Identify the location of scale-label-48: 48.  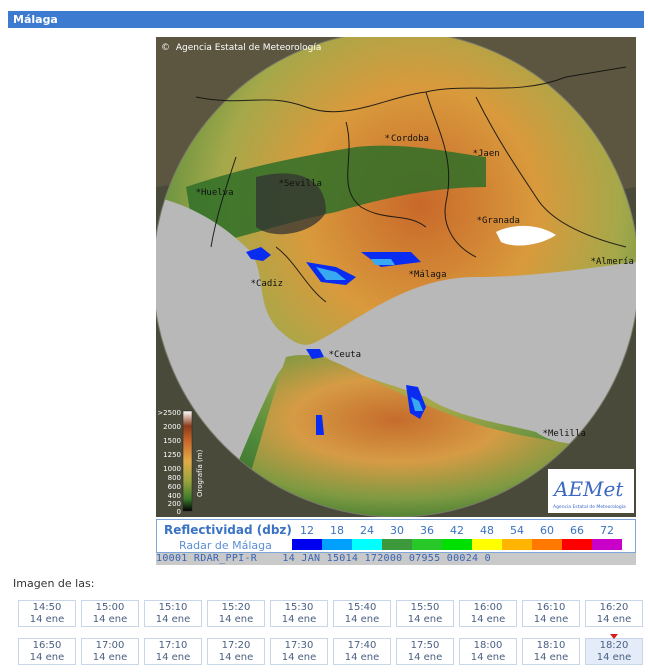
(487, 530).